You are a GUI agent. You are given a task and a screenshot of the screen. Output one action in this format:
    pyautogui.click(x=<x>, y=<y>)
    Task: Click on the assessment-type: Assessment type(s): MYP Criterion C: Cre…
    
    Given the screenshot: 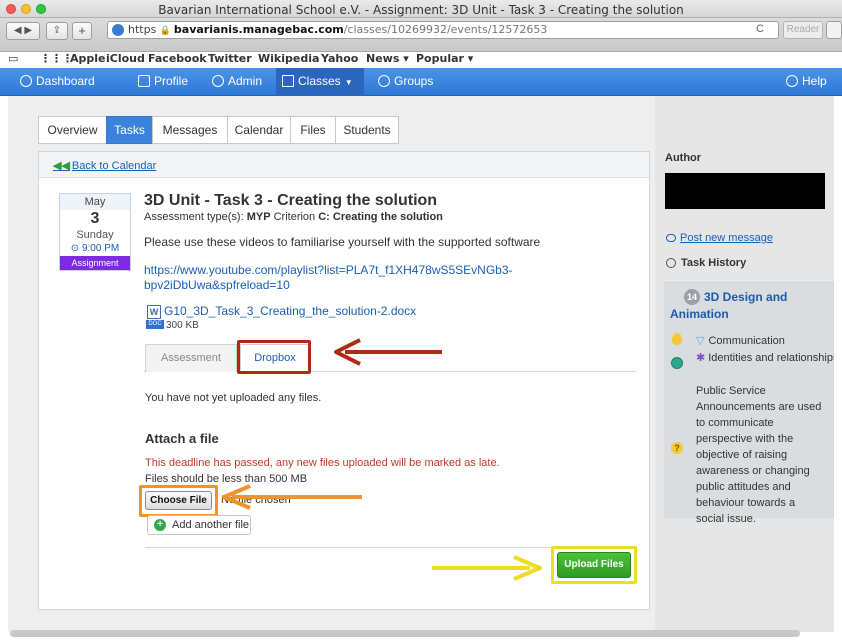 What is the action you would take?
    pyautogui.click(x=293, y=217)
    